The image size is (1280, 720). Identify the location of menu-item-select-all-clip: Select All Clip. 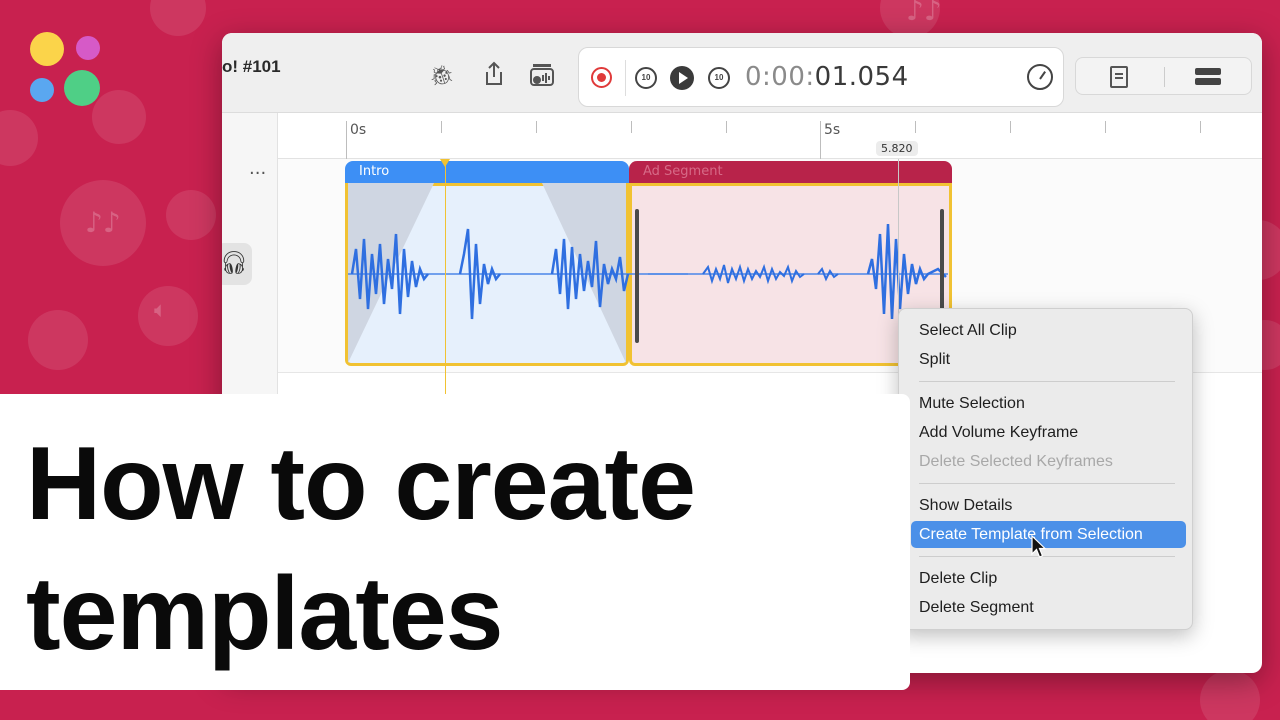
(1048, 330).